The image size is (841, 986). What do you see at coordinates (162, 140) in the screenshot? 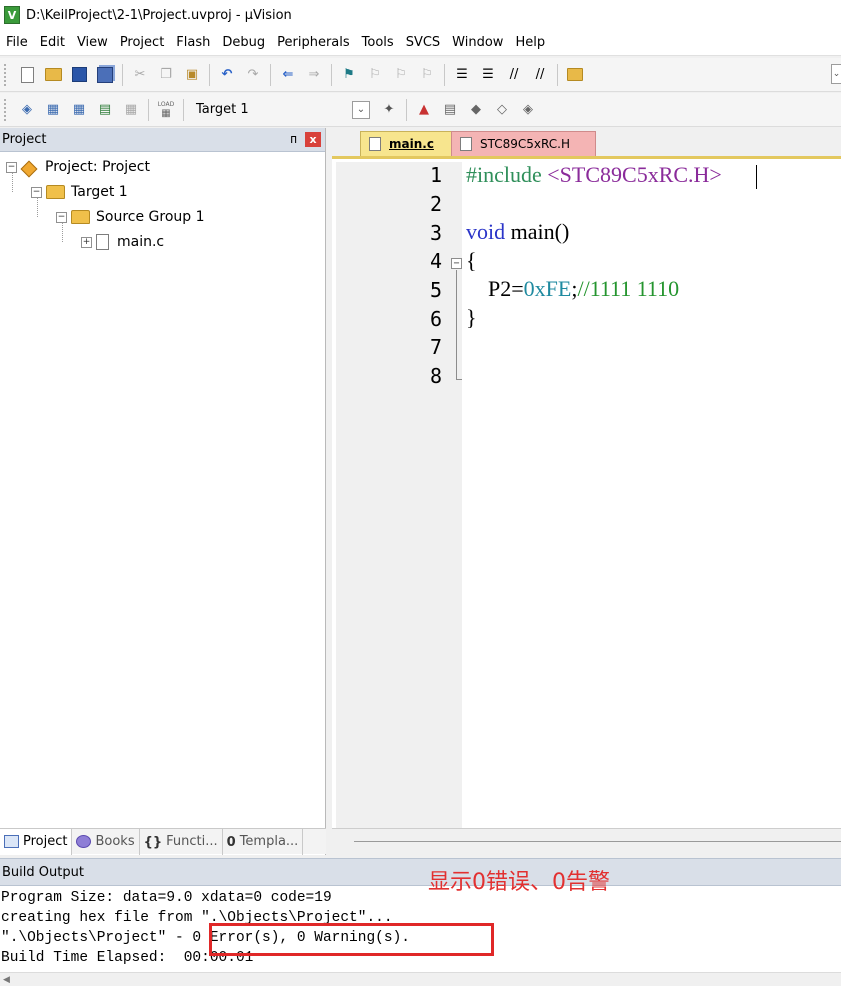
I see `project-panel-header: Project` at bounding box center [162, 140].